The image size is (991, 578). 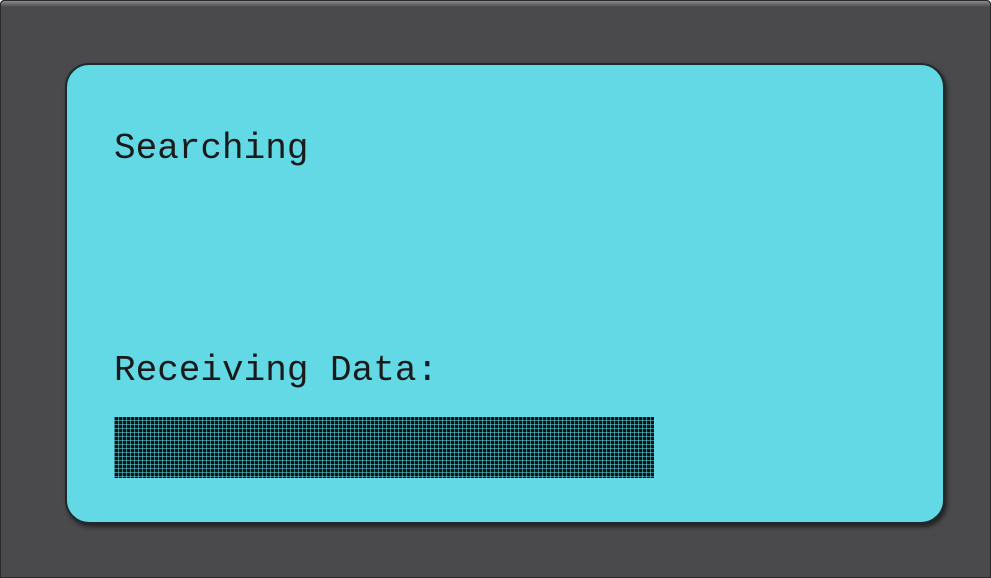 I want to click on progress-fill, so click(x=384, y=447).